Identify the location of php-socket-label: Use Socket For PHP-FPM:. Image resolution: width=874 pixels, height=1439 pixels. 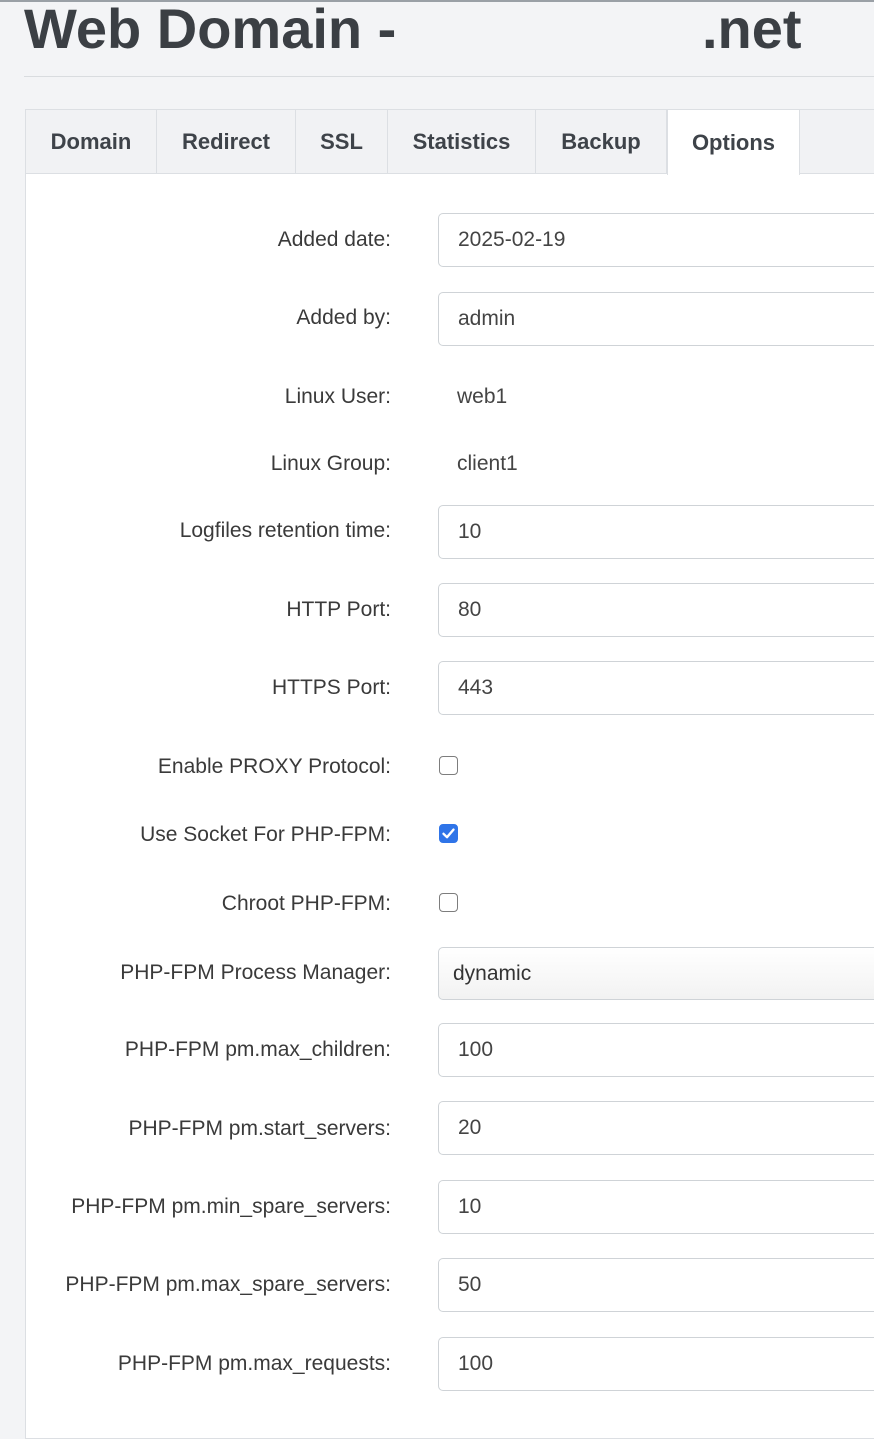
(265, 834).